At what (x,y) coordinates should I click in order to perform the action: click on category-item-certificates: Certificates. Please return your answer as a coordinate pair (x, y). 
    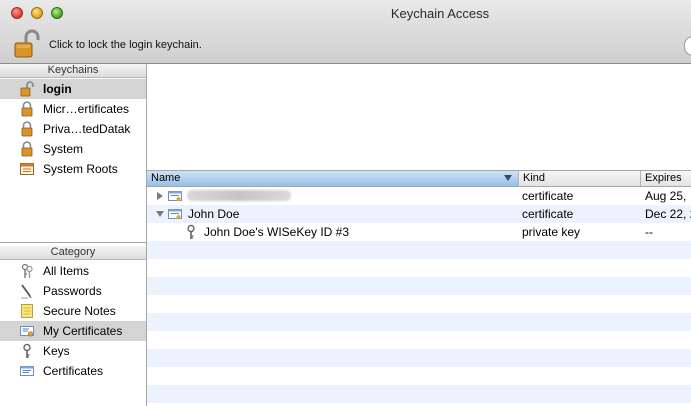
    Looking at the image, I should click on (73, 371).